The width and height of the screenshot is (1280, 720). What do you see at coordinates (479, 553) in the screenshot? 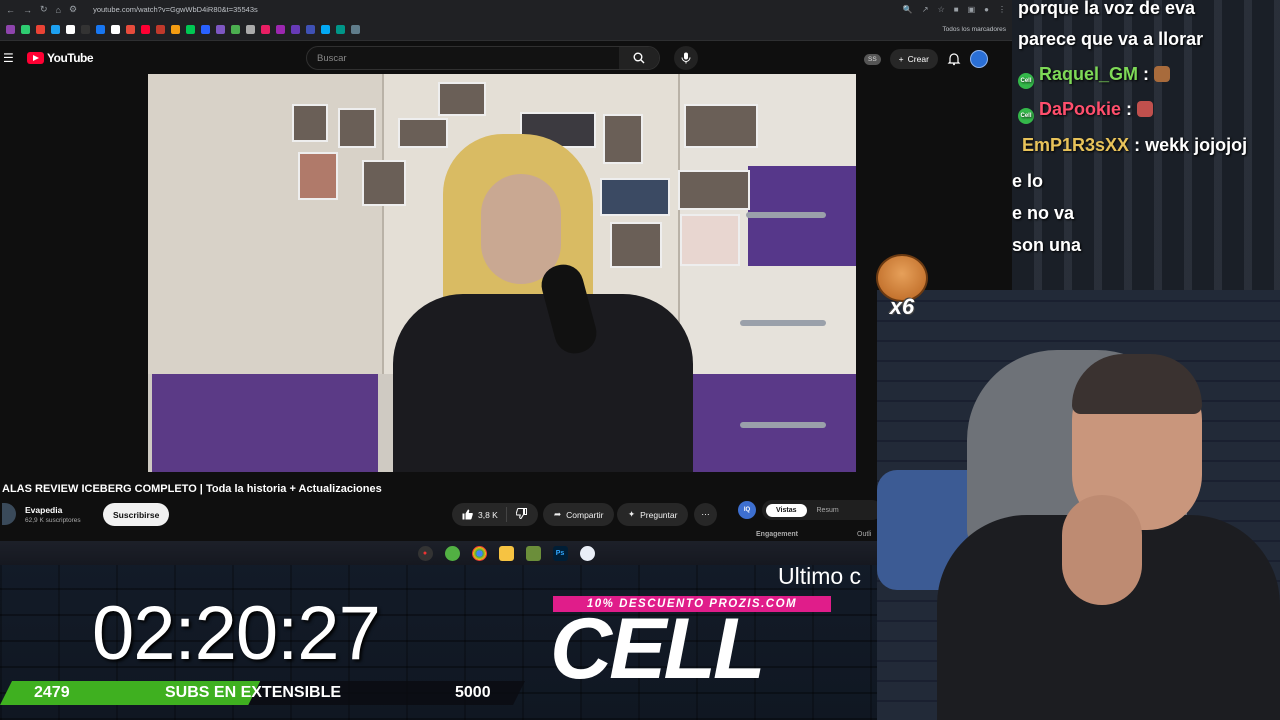
I see `chrome-icon` at bounding box center [479, 553].